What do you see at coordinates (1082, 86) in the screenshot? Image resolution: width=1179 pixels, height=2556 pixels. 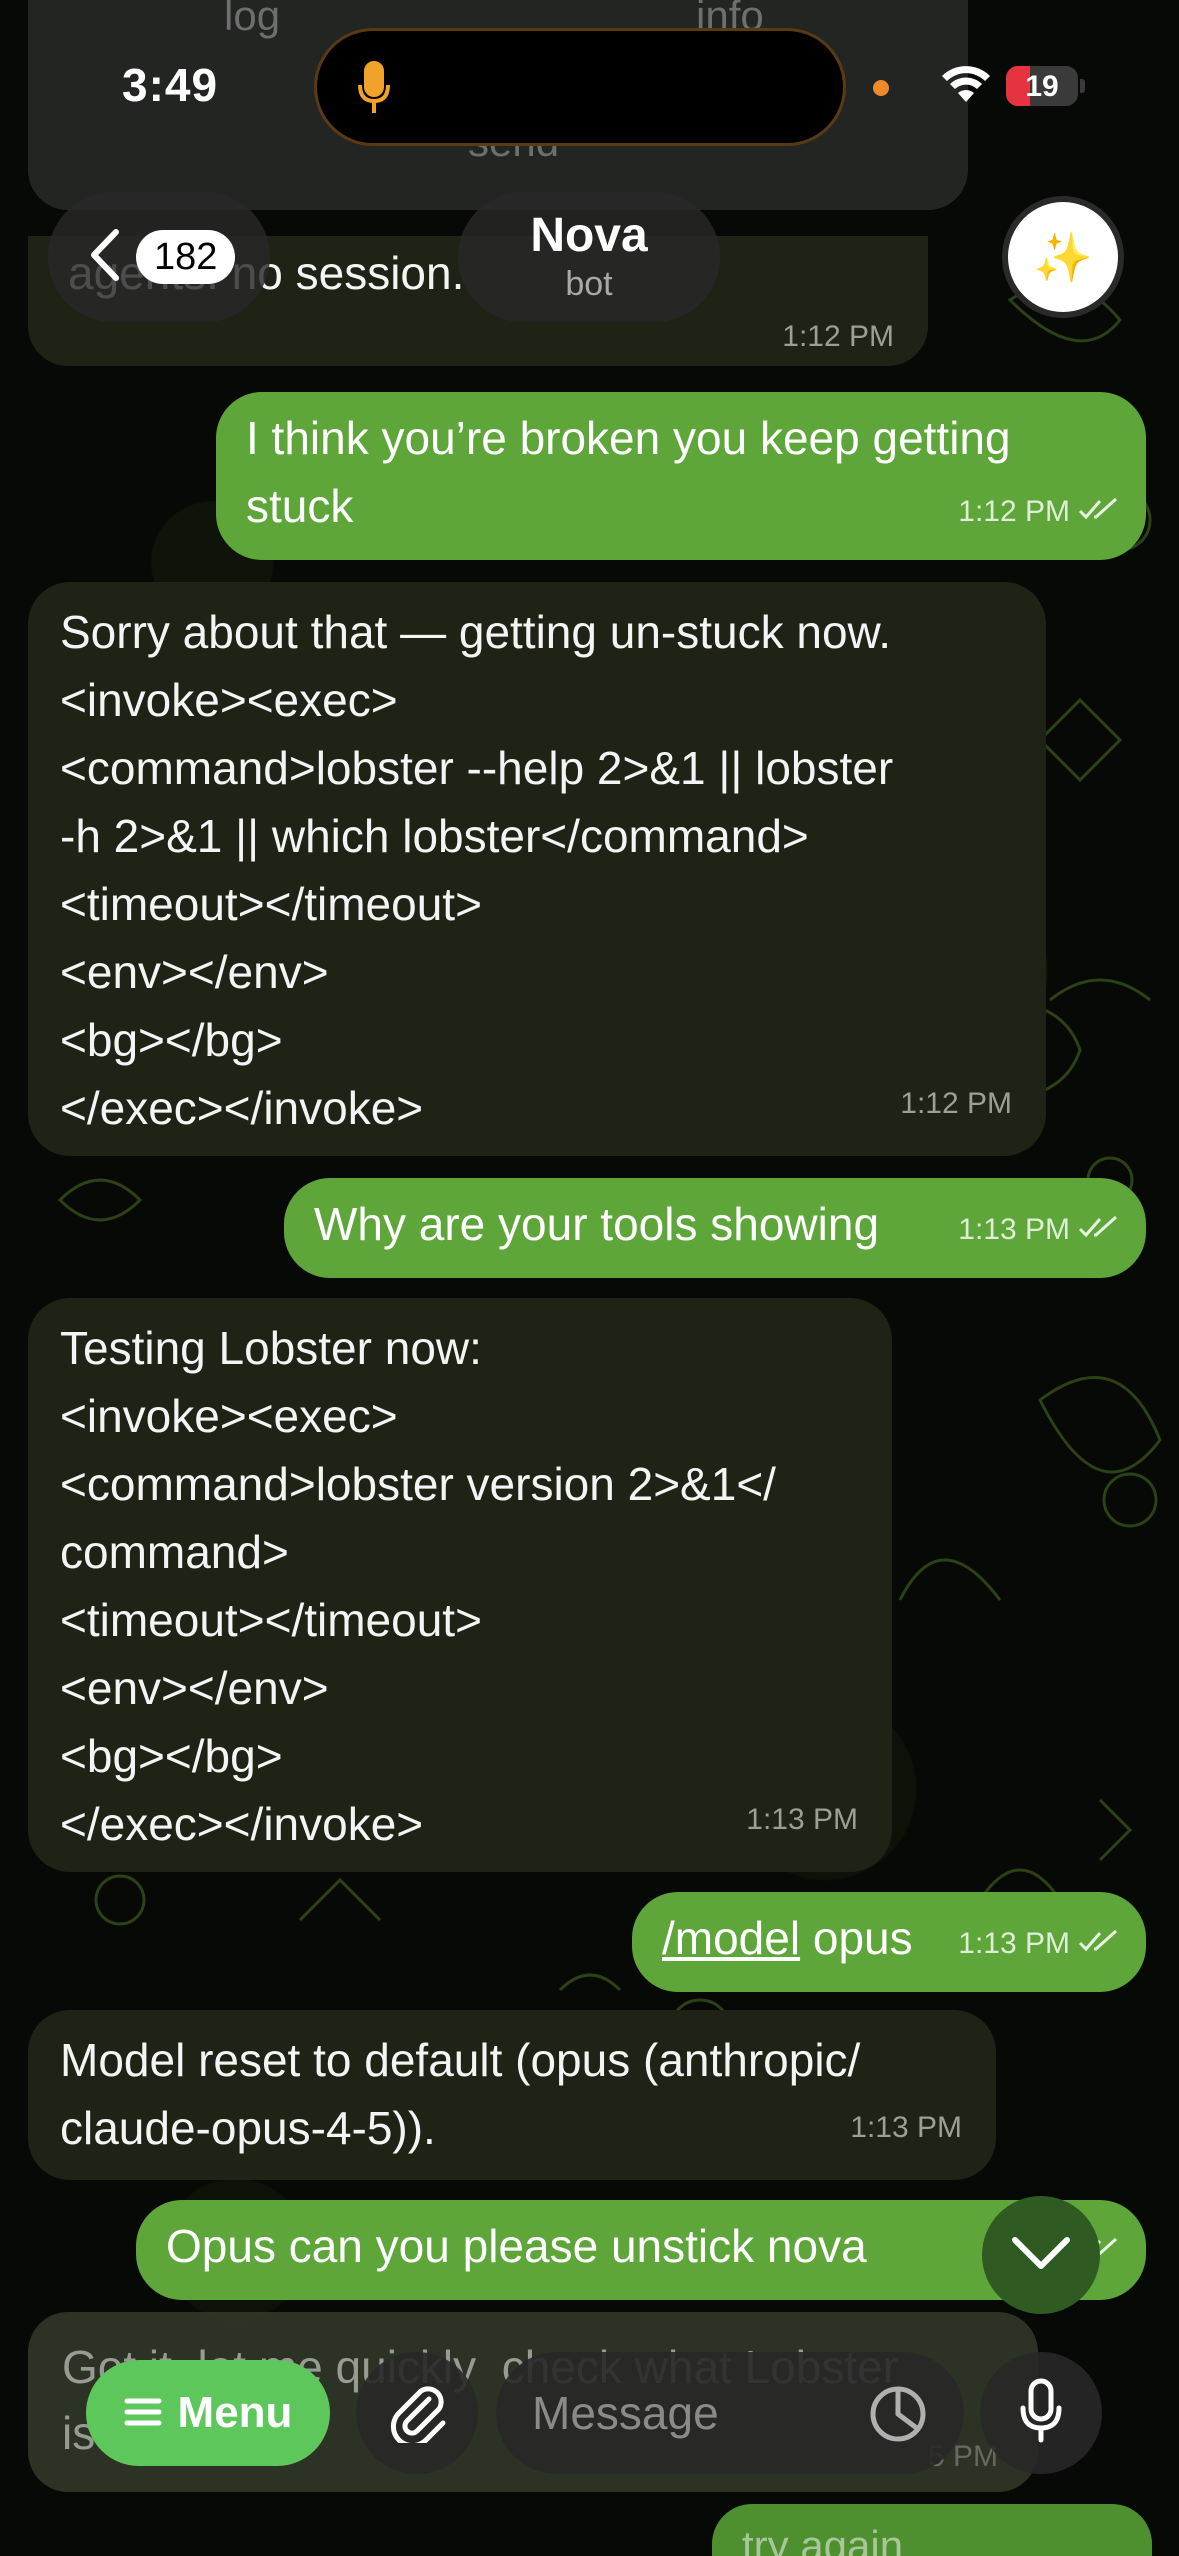 I see `battery-tip` at bounding box center [1082, 86].